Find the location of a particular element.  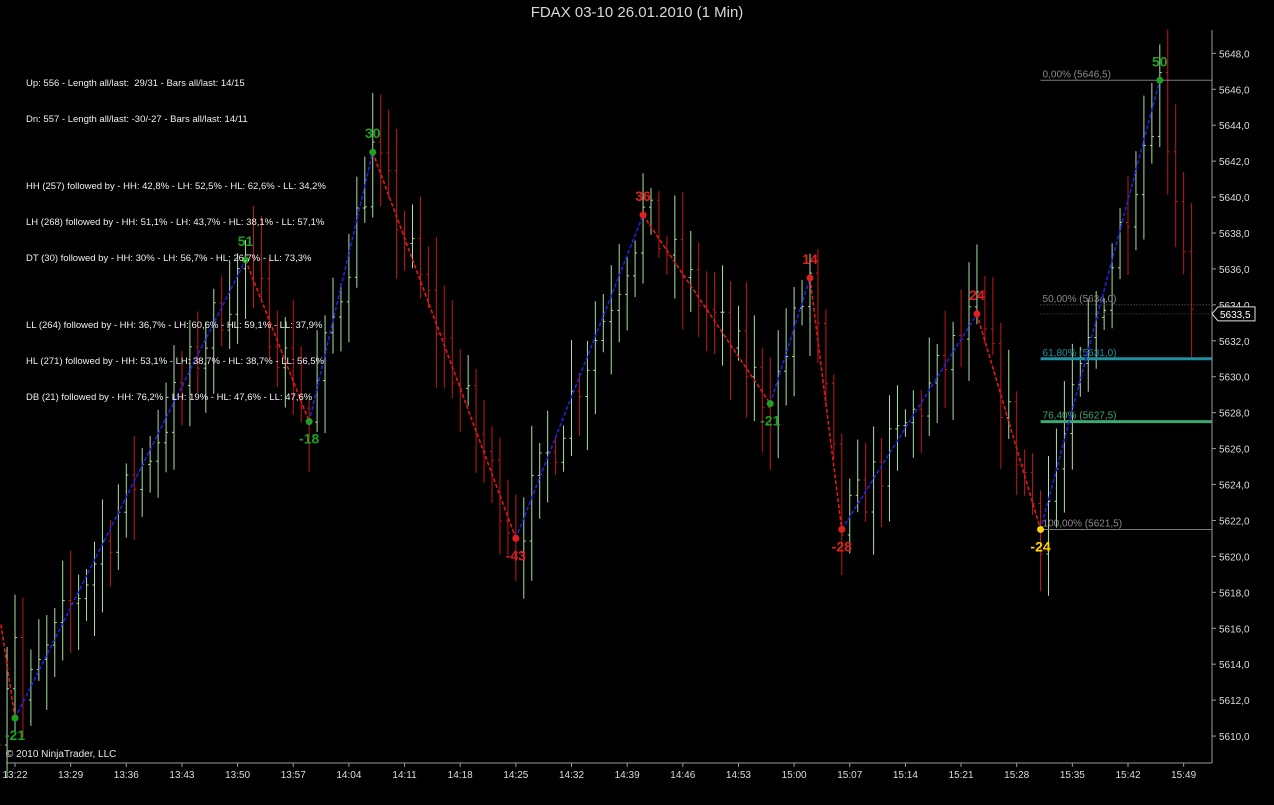

swing-label: -21 is located at coordinates (15, 735).